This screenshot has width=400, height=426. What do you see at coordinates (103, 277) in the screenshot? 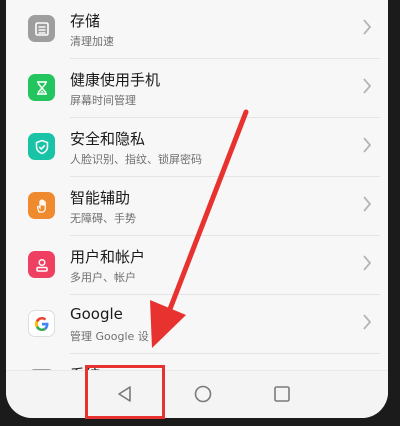
I see `settings-item-subtitle: 多用户、帐户` at bounding box center [103, 277].